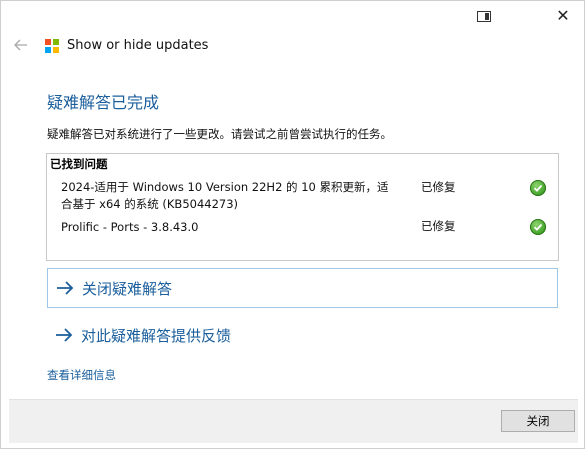 The width and height of the screenshot is (585, 449). I want to click on footer-bar: 关闭, so click(293, 421).